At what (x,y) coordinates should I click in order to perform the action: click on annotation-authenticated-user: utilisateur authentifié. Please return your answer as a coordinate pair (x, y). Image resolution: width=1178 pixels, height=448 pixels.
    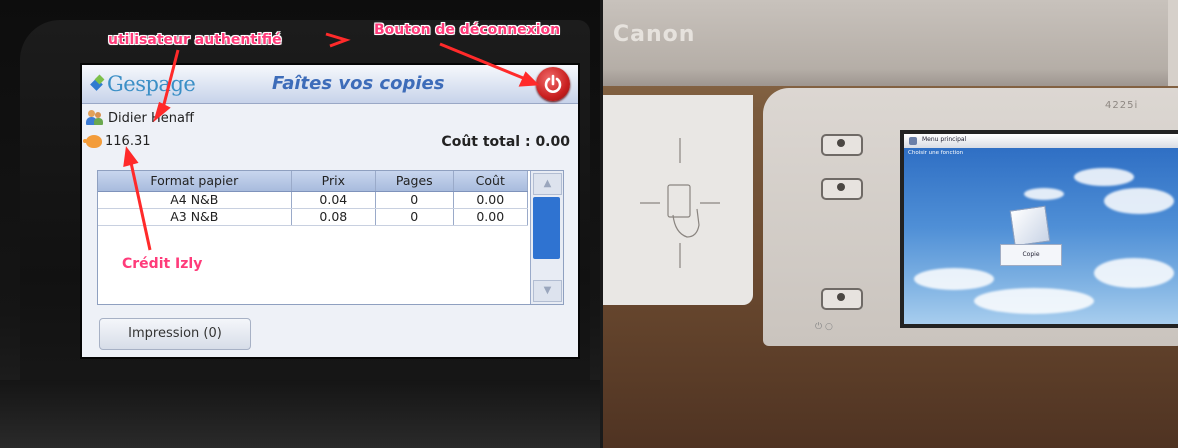
    Looking at the image, I should click on (195, 40).